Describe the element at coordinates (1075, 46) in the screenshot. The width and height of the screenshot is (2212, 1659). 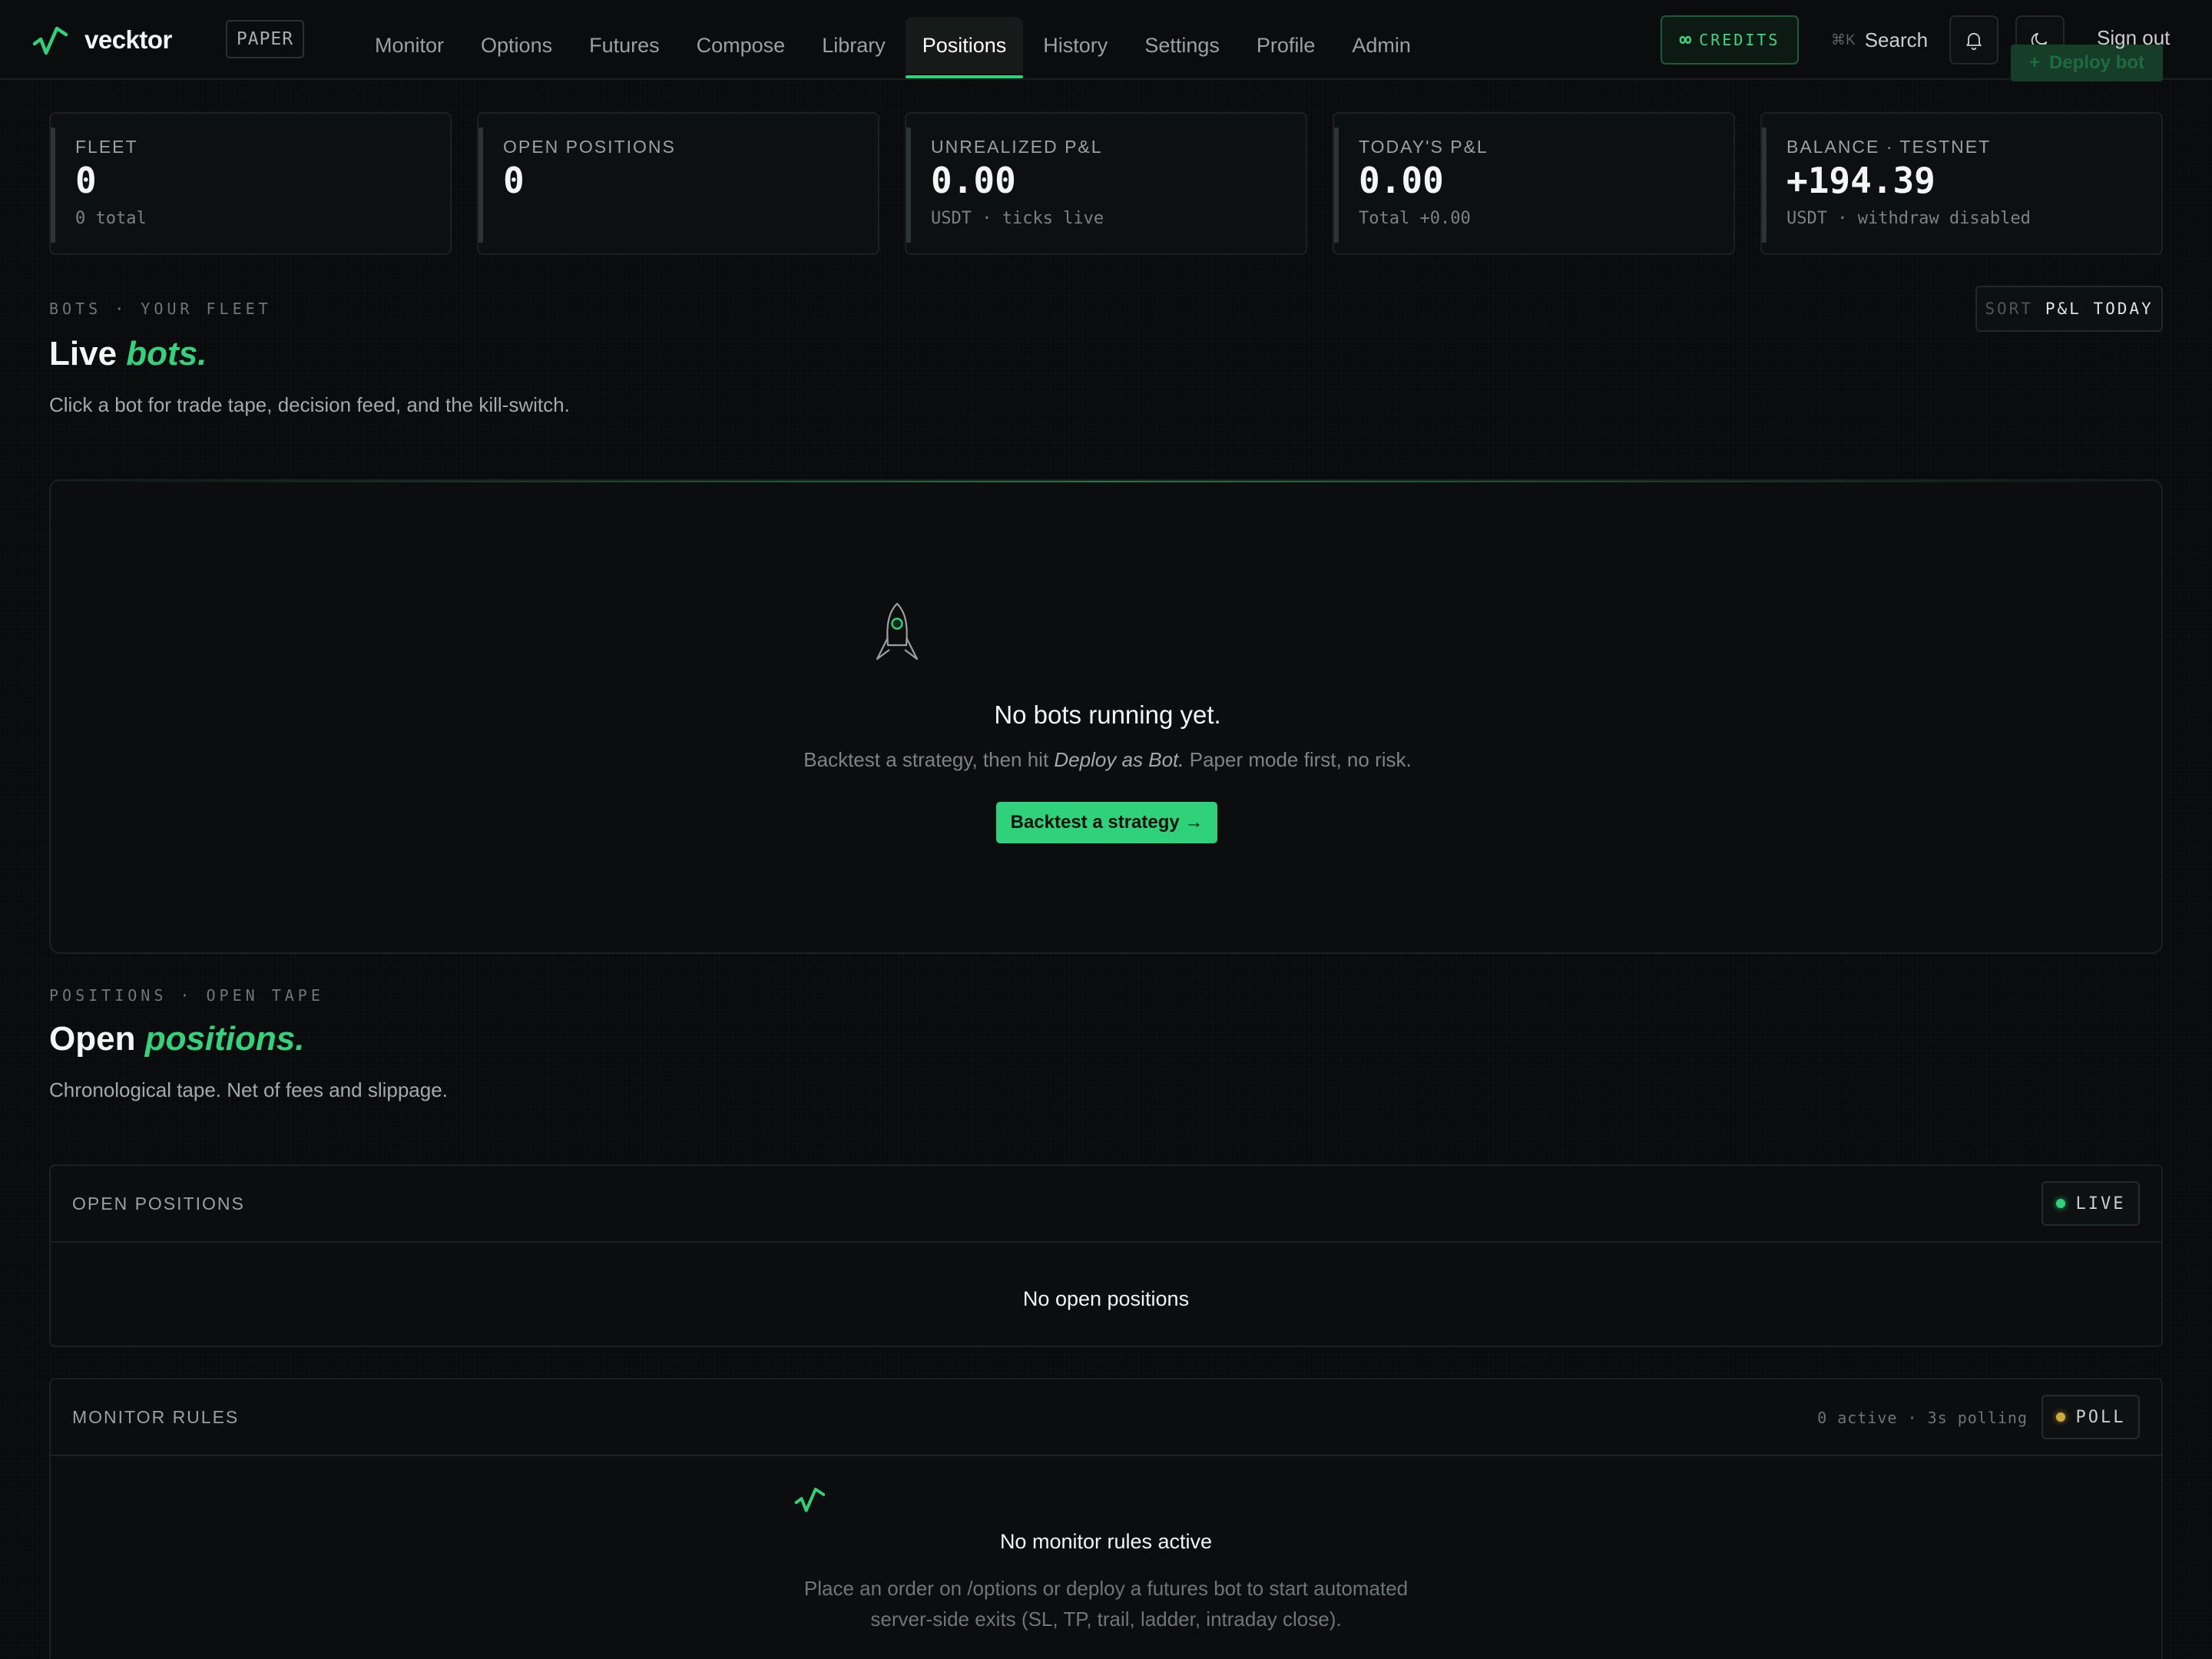
I see `nav-history: History` at that location.